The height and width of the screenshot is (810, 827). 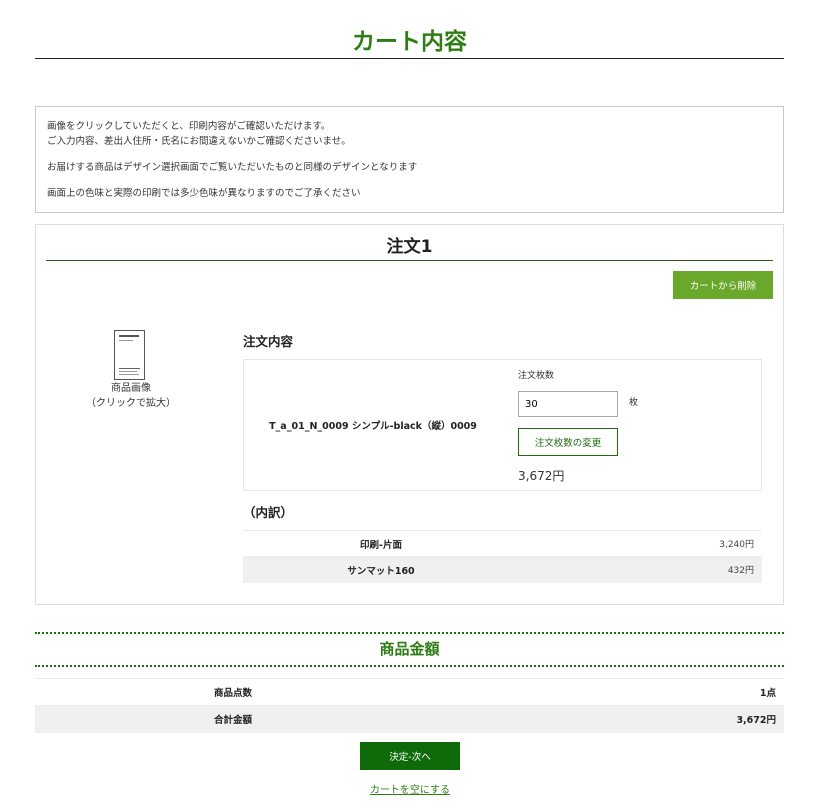 What do you see at coordinates (409, 649) in the screenshot?
I see `totals-heading: 商品金額` at bounding box center [409, 649].